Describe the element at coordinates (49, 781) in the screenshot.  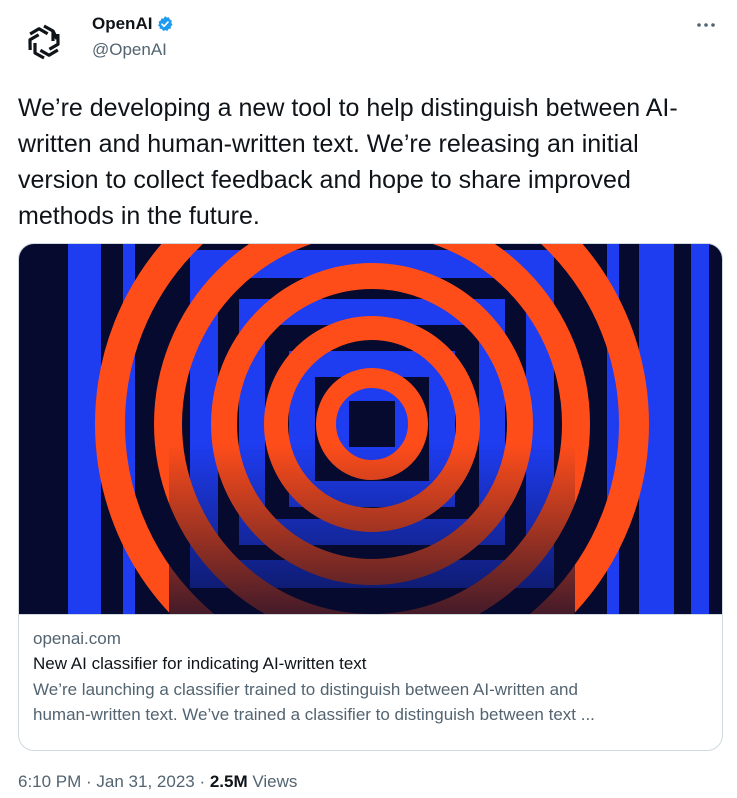
I see `tweet-time: 6:10 PM` at that location.